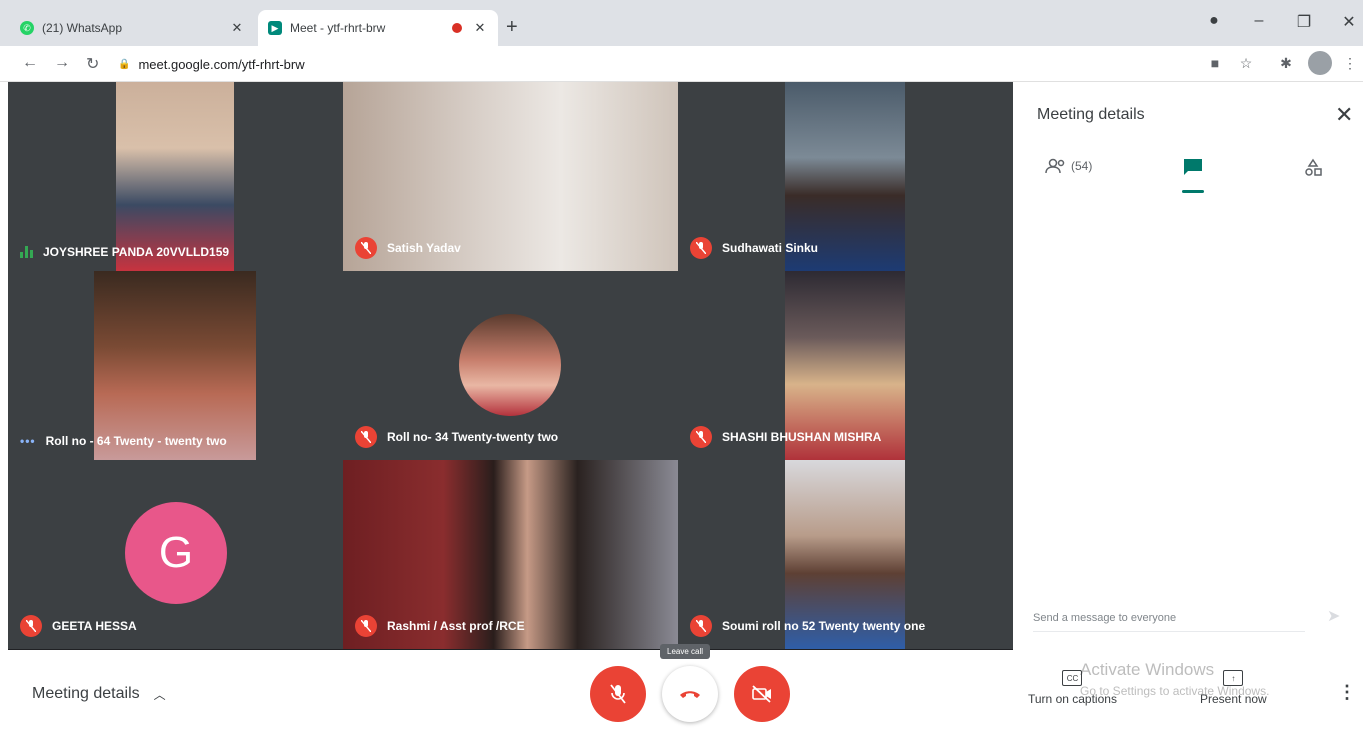 This screenshot has width=1363, height=729. Describe the element at coordinates (136, 441) in the screenshot. I see `participant-name: Roll no - 64 Twenty - twenty two` at that location.